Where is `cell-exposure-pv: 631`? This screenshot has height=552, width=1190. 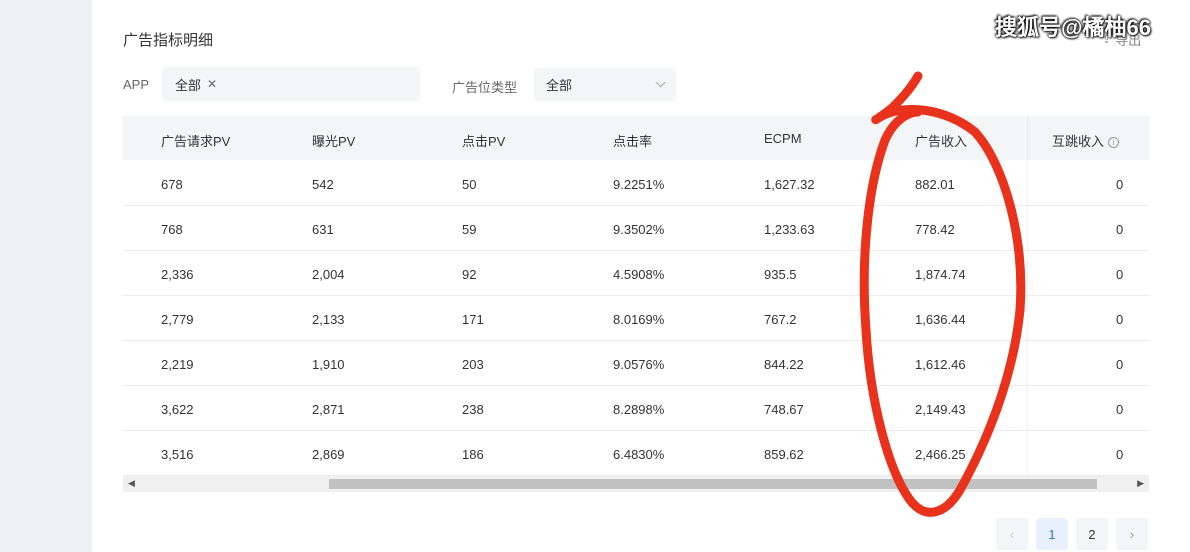 cell-exposure-pv: 631 is located at coordinates (323, 229).